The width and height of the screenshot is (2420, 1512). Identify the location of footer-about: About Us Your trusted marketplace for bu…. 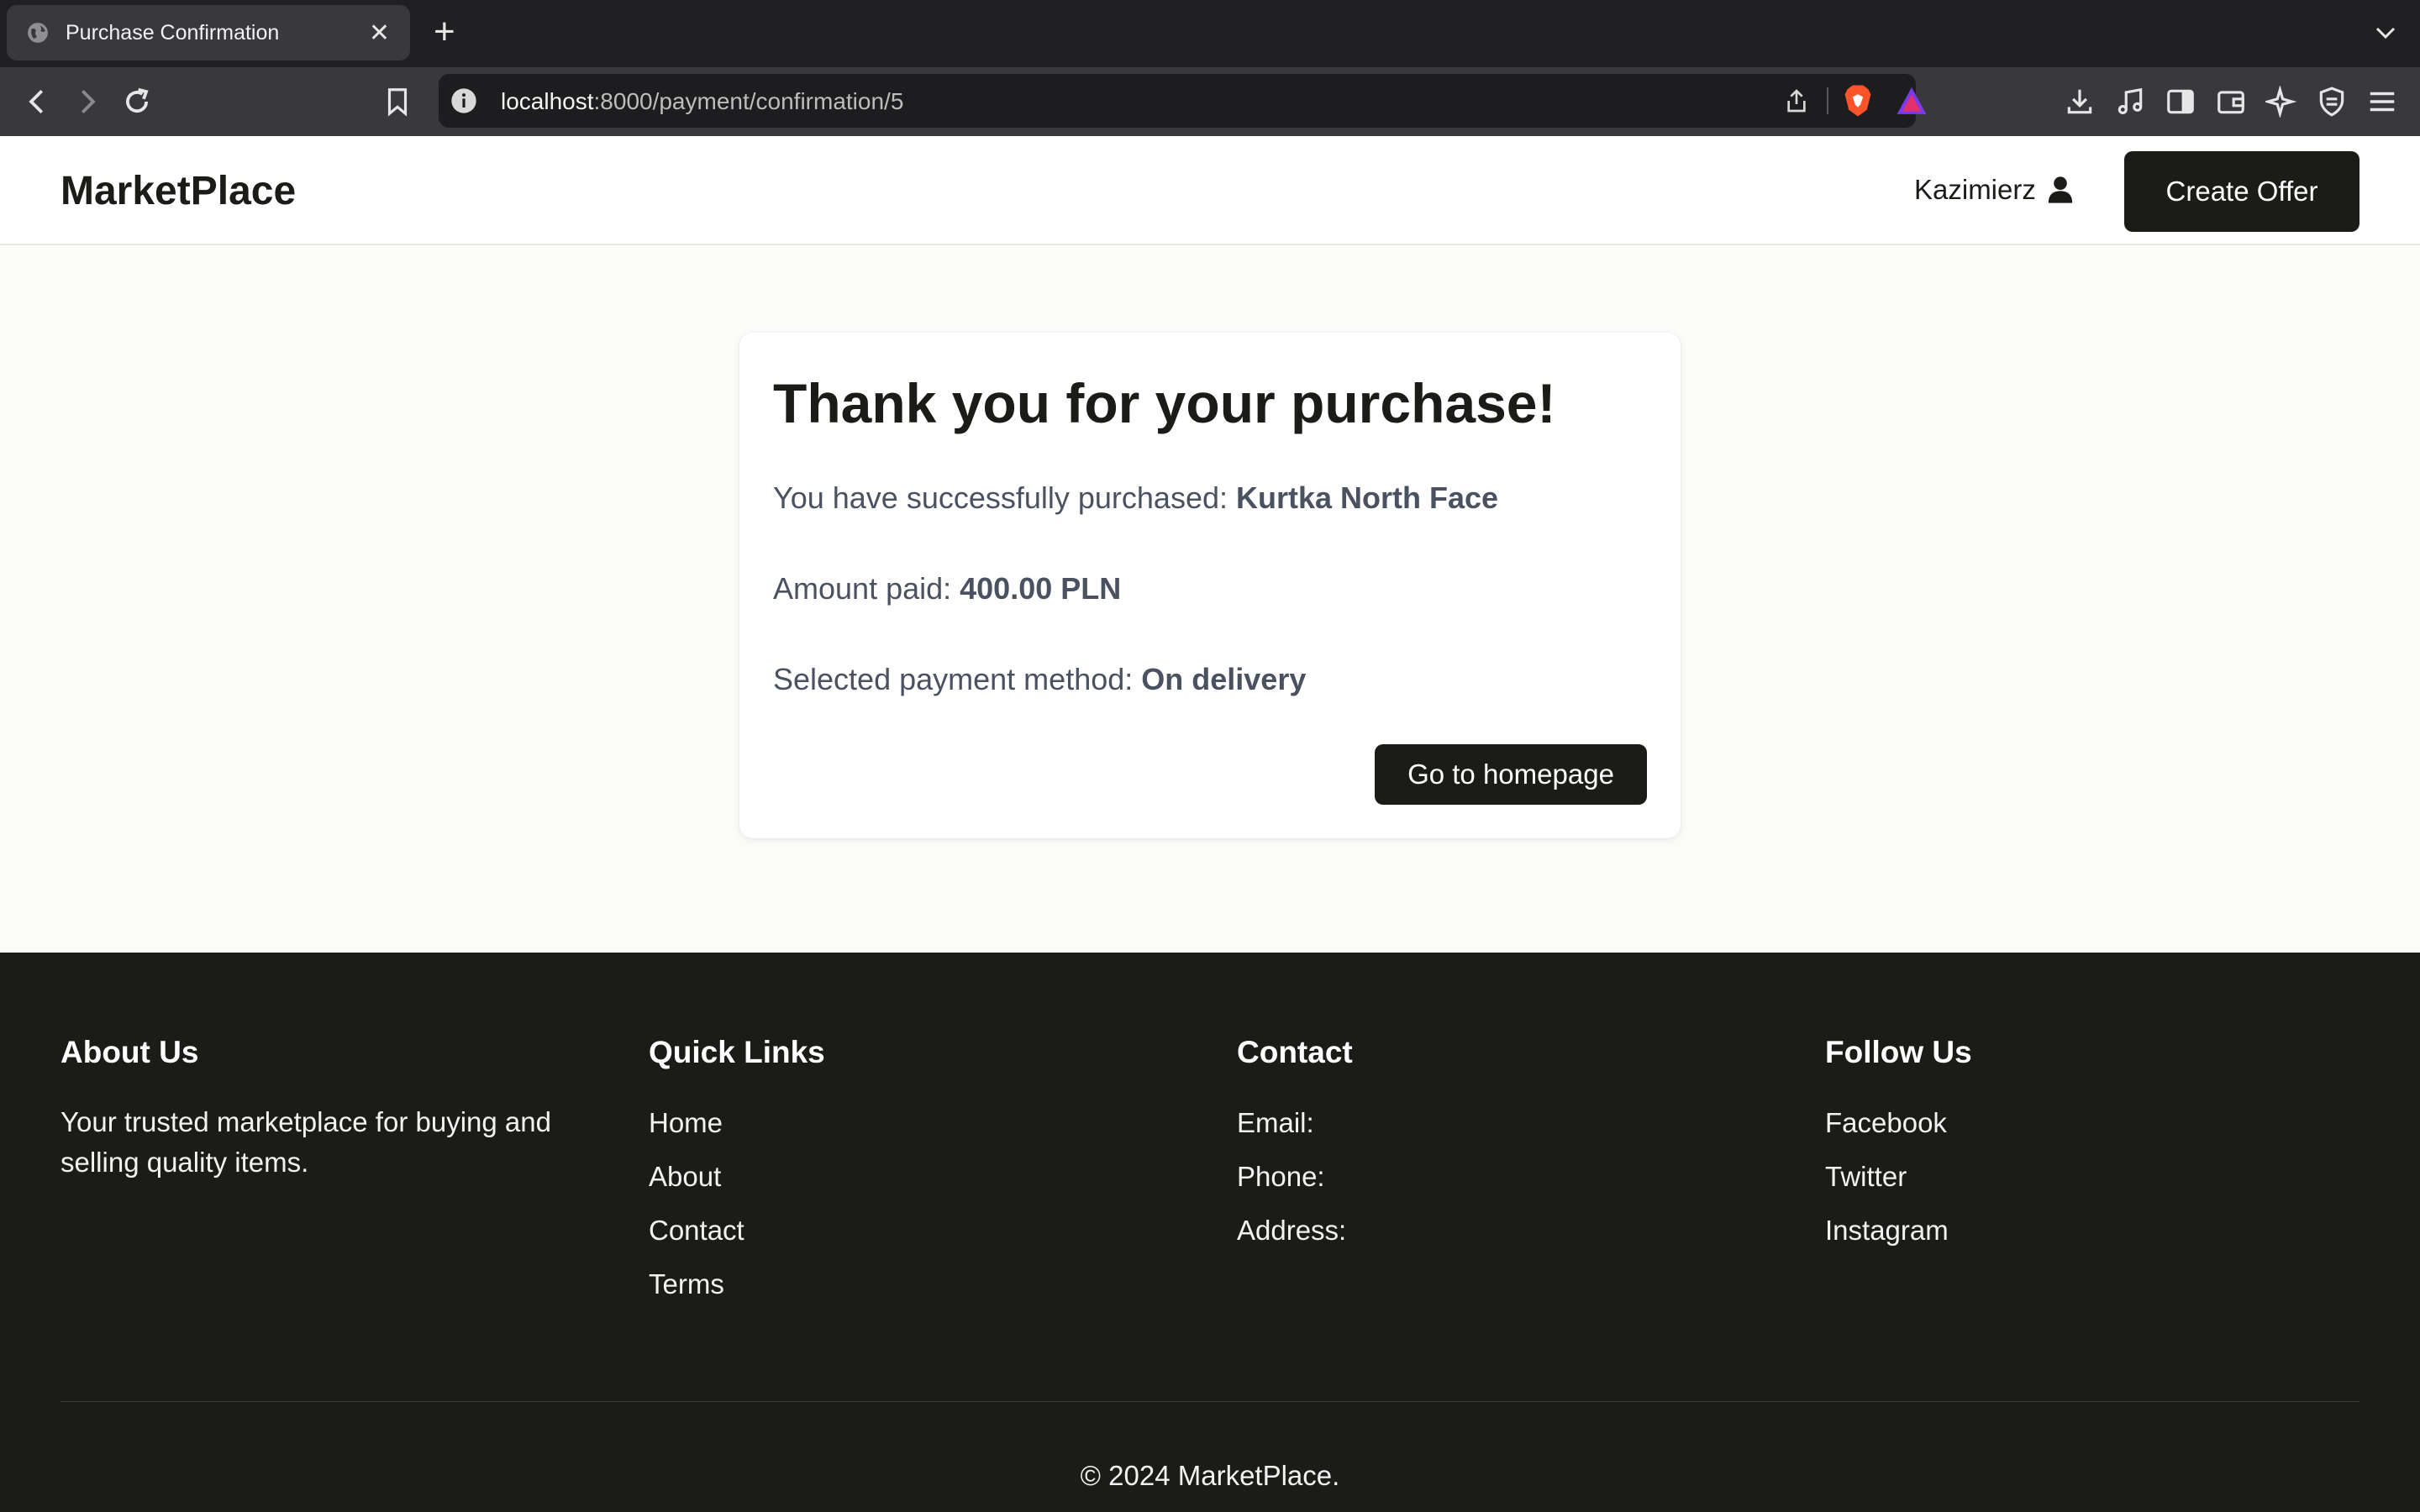
(306, 1106).